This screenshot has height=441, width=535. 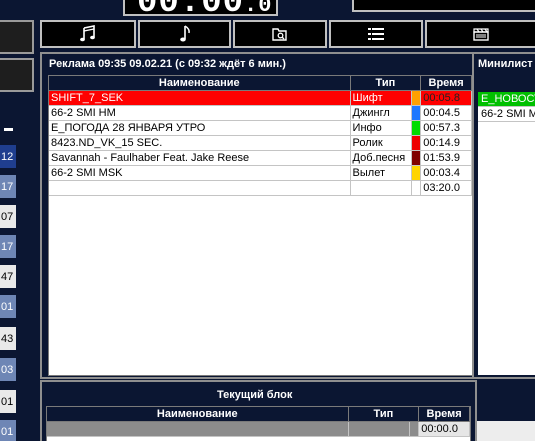 I want to click on row-name: 8423.ND_VK_15 SEC., so click(x=200, y=143).